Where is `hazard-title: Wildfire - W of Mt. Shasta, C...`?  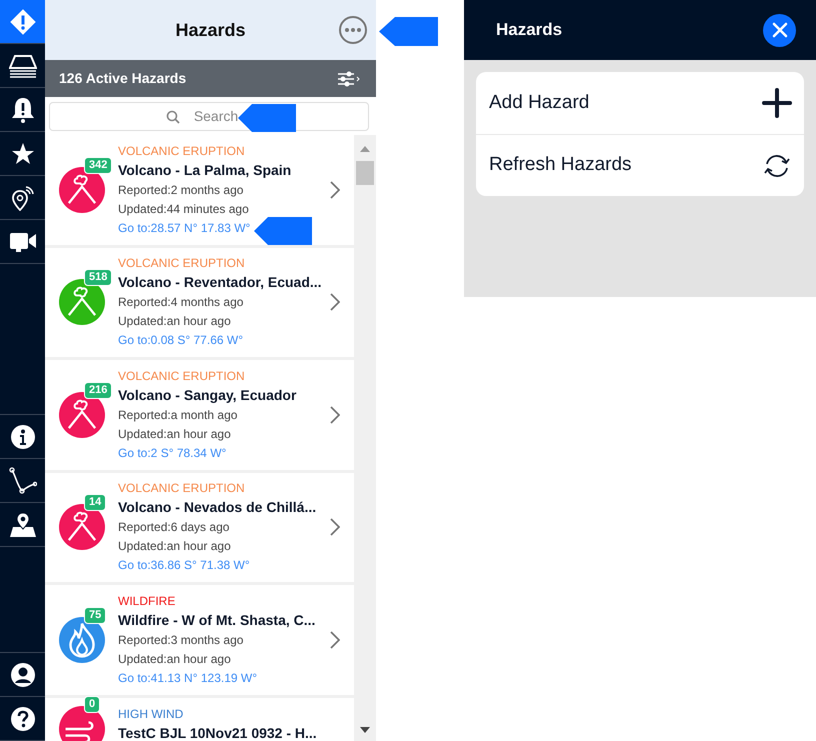 hazard-title: Wildfire - W of Mt. Shasta, C... is located at coordinates (217, 620).